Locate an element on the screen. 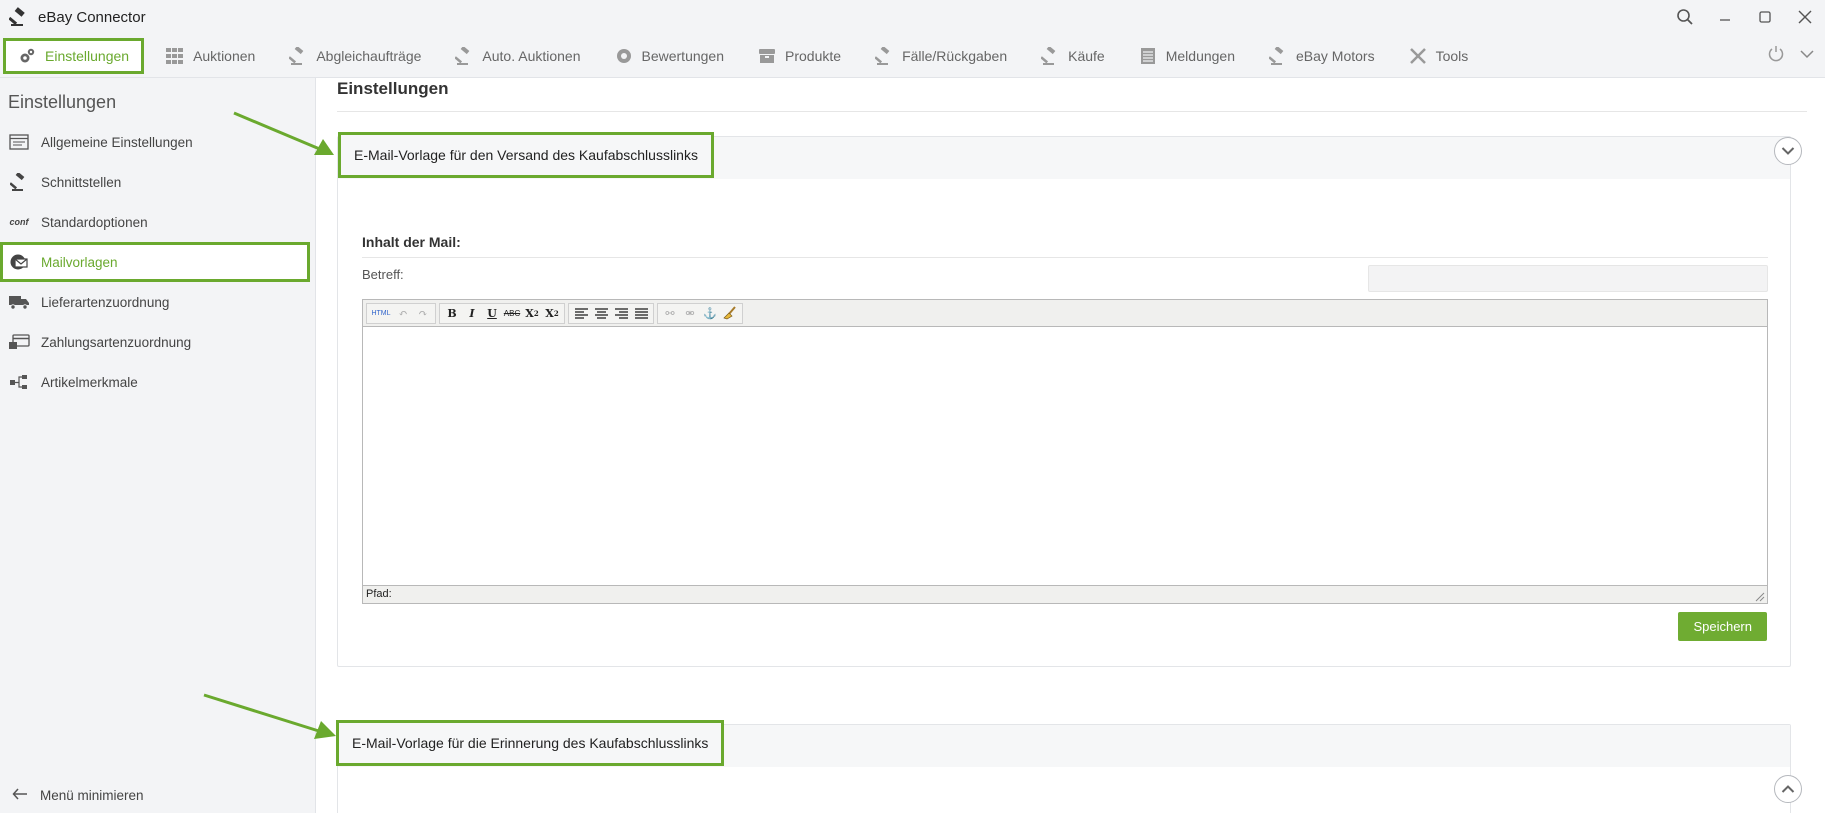 This screenshot has height=813, width=1825. expand-chevron-up-icon is located at coordinates (1788, 789).